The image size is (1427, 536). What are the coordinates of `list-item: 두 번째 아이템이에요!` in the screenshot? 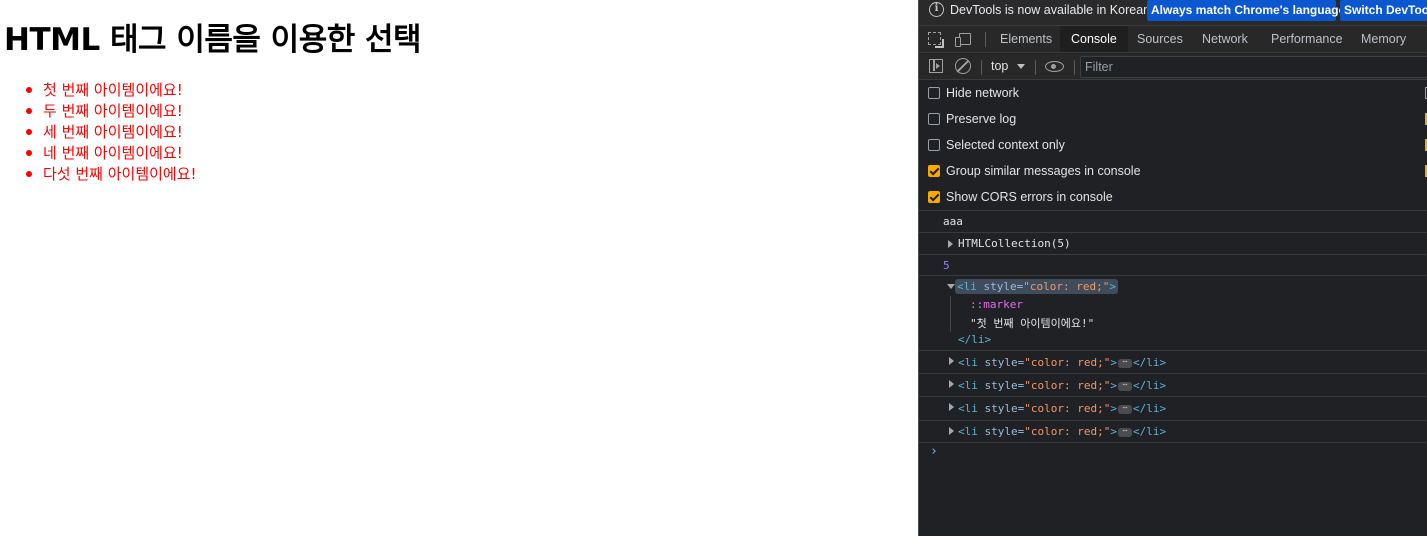 It's located at (110, 112).